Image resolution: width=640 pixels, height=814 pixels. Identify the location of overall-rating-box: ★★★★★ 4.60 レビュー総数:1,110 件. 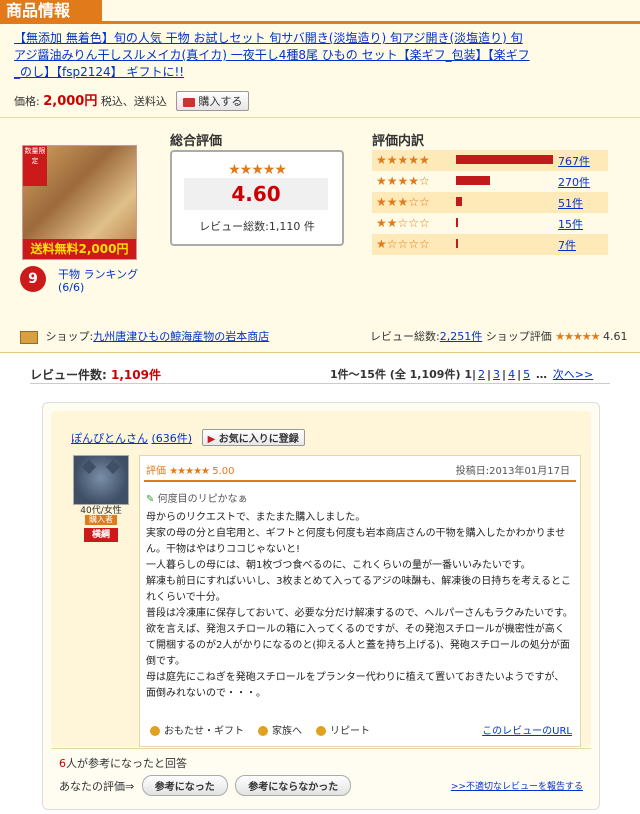
(257, 198).